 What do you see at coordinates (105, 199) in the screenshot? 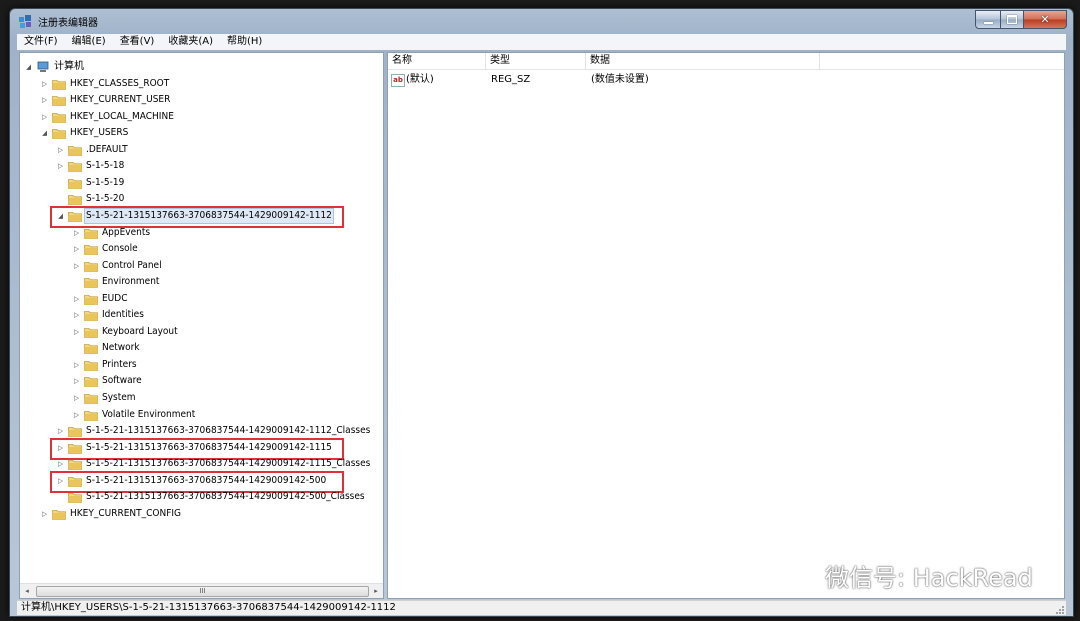
I see `tree-node-label: S-1-5-20` at bounding box center [105, 199].